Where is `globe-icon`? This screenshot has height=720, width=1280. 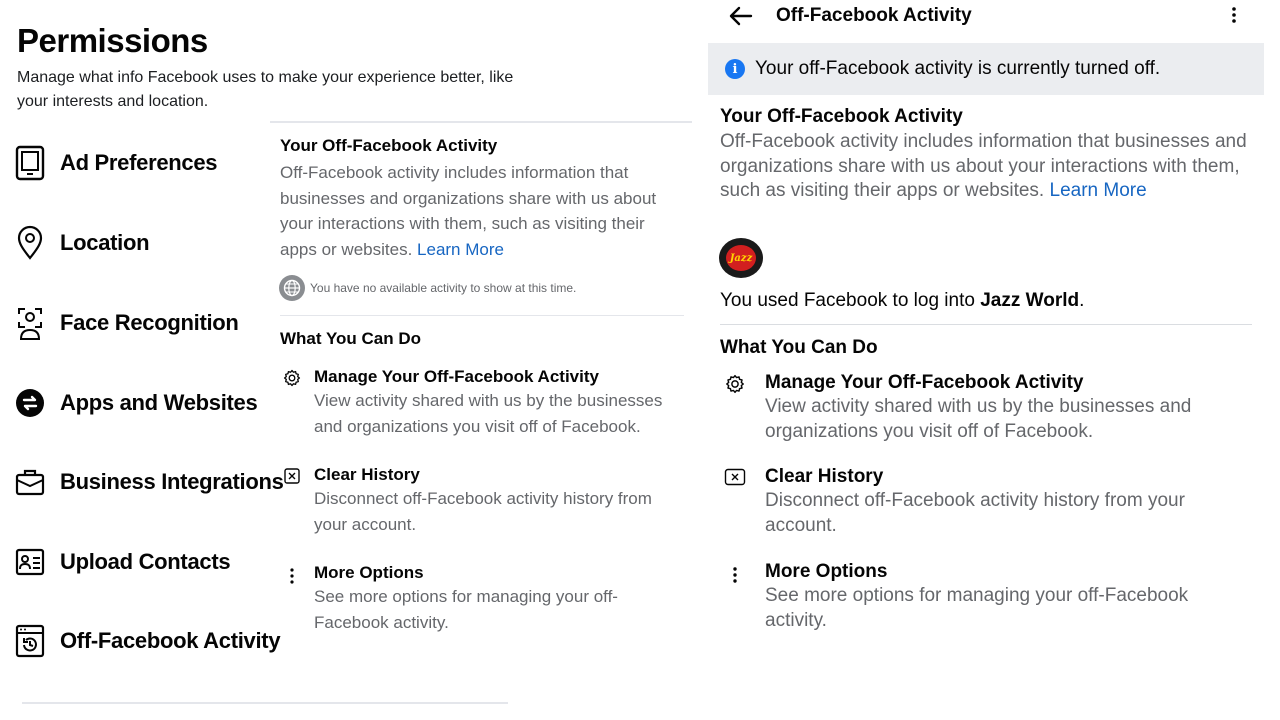
globe-icon is located at coordinates (292, 288).